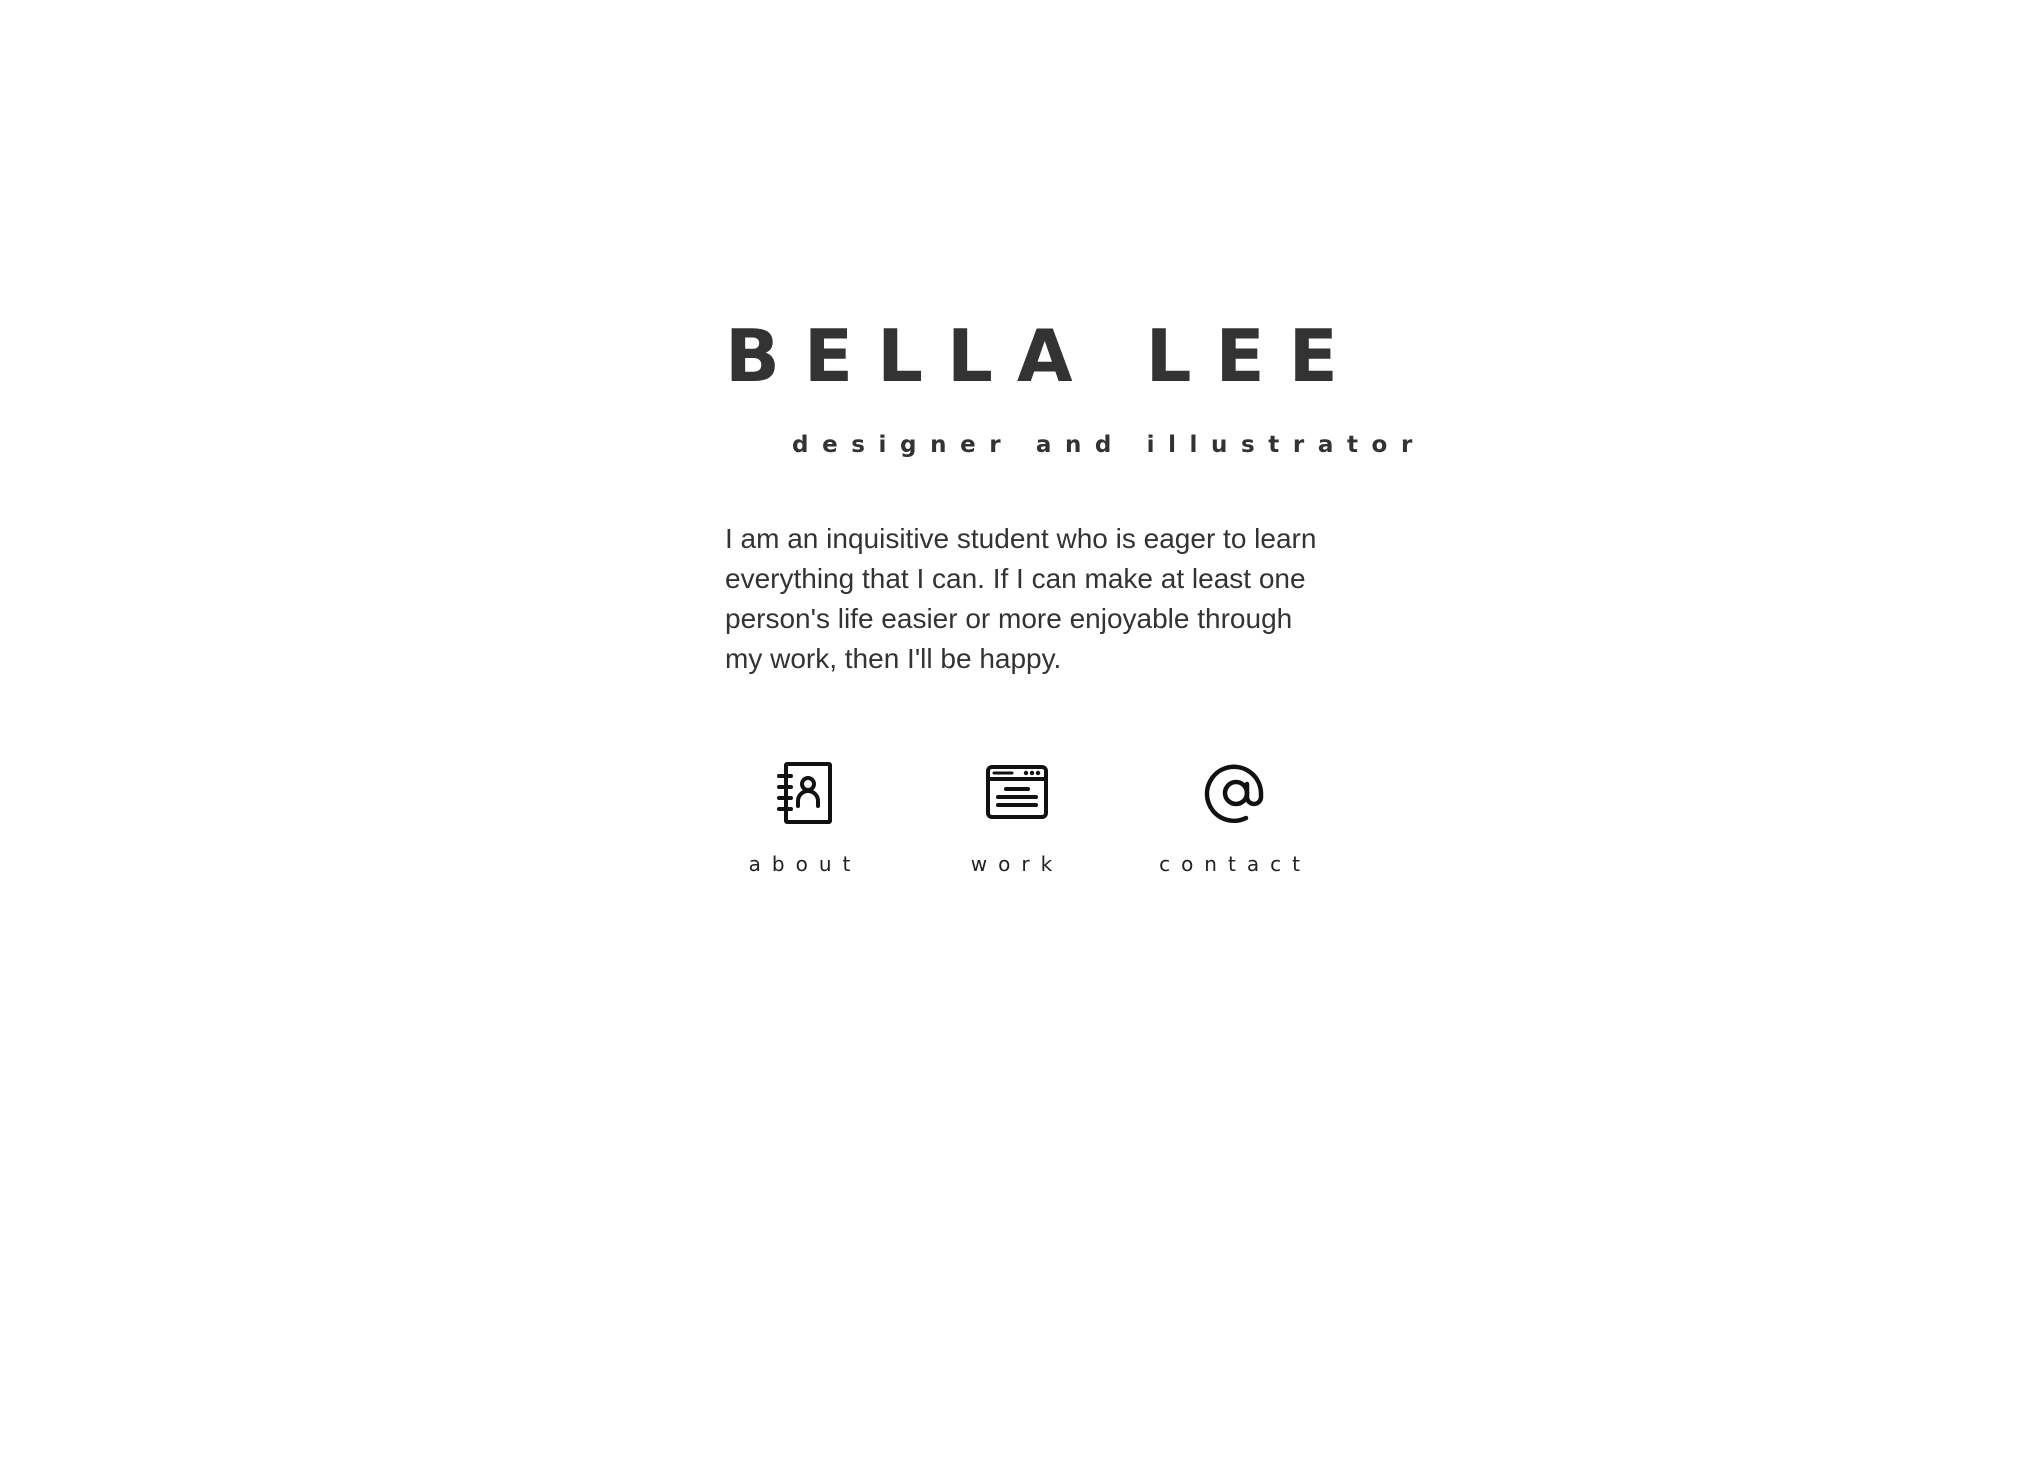 The height and width of the screenshot is (1476, 2036). I want to click on address-book-icon, so click(805, 793).